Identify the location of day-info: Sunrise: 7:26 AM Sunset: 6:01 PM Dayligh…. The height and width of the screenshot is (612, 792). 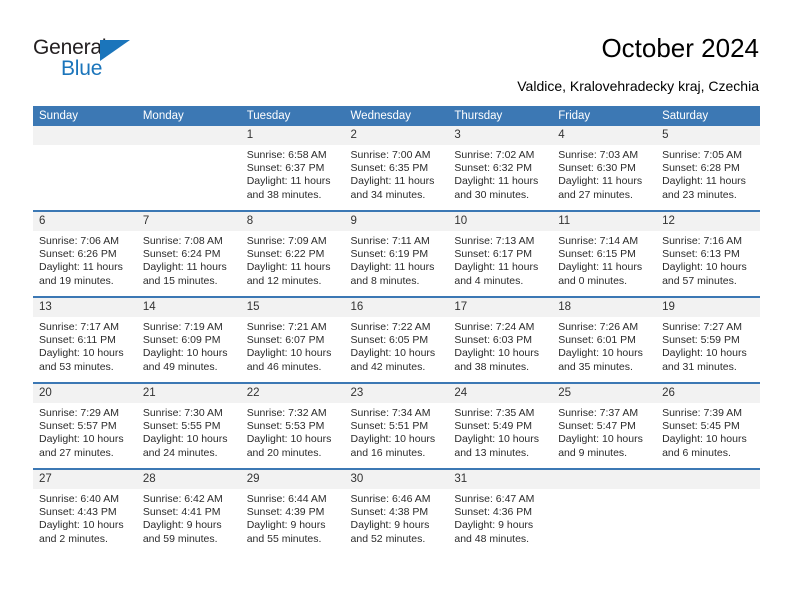
(604, 345).